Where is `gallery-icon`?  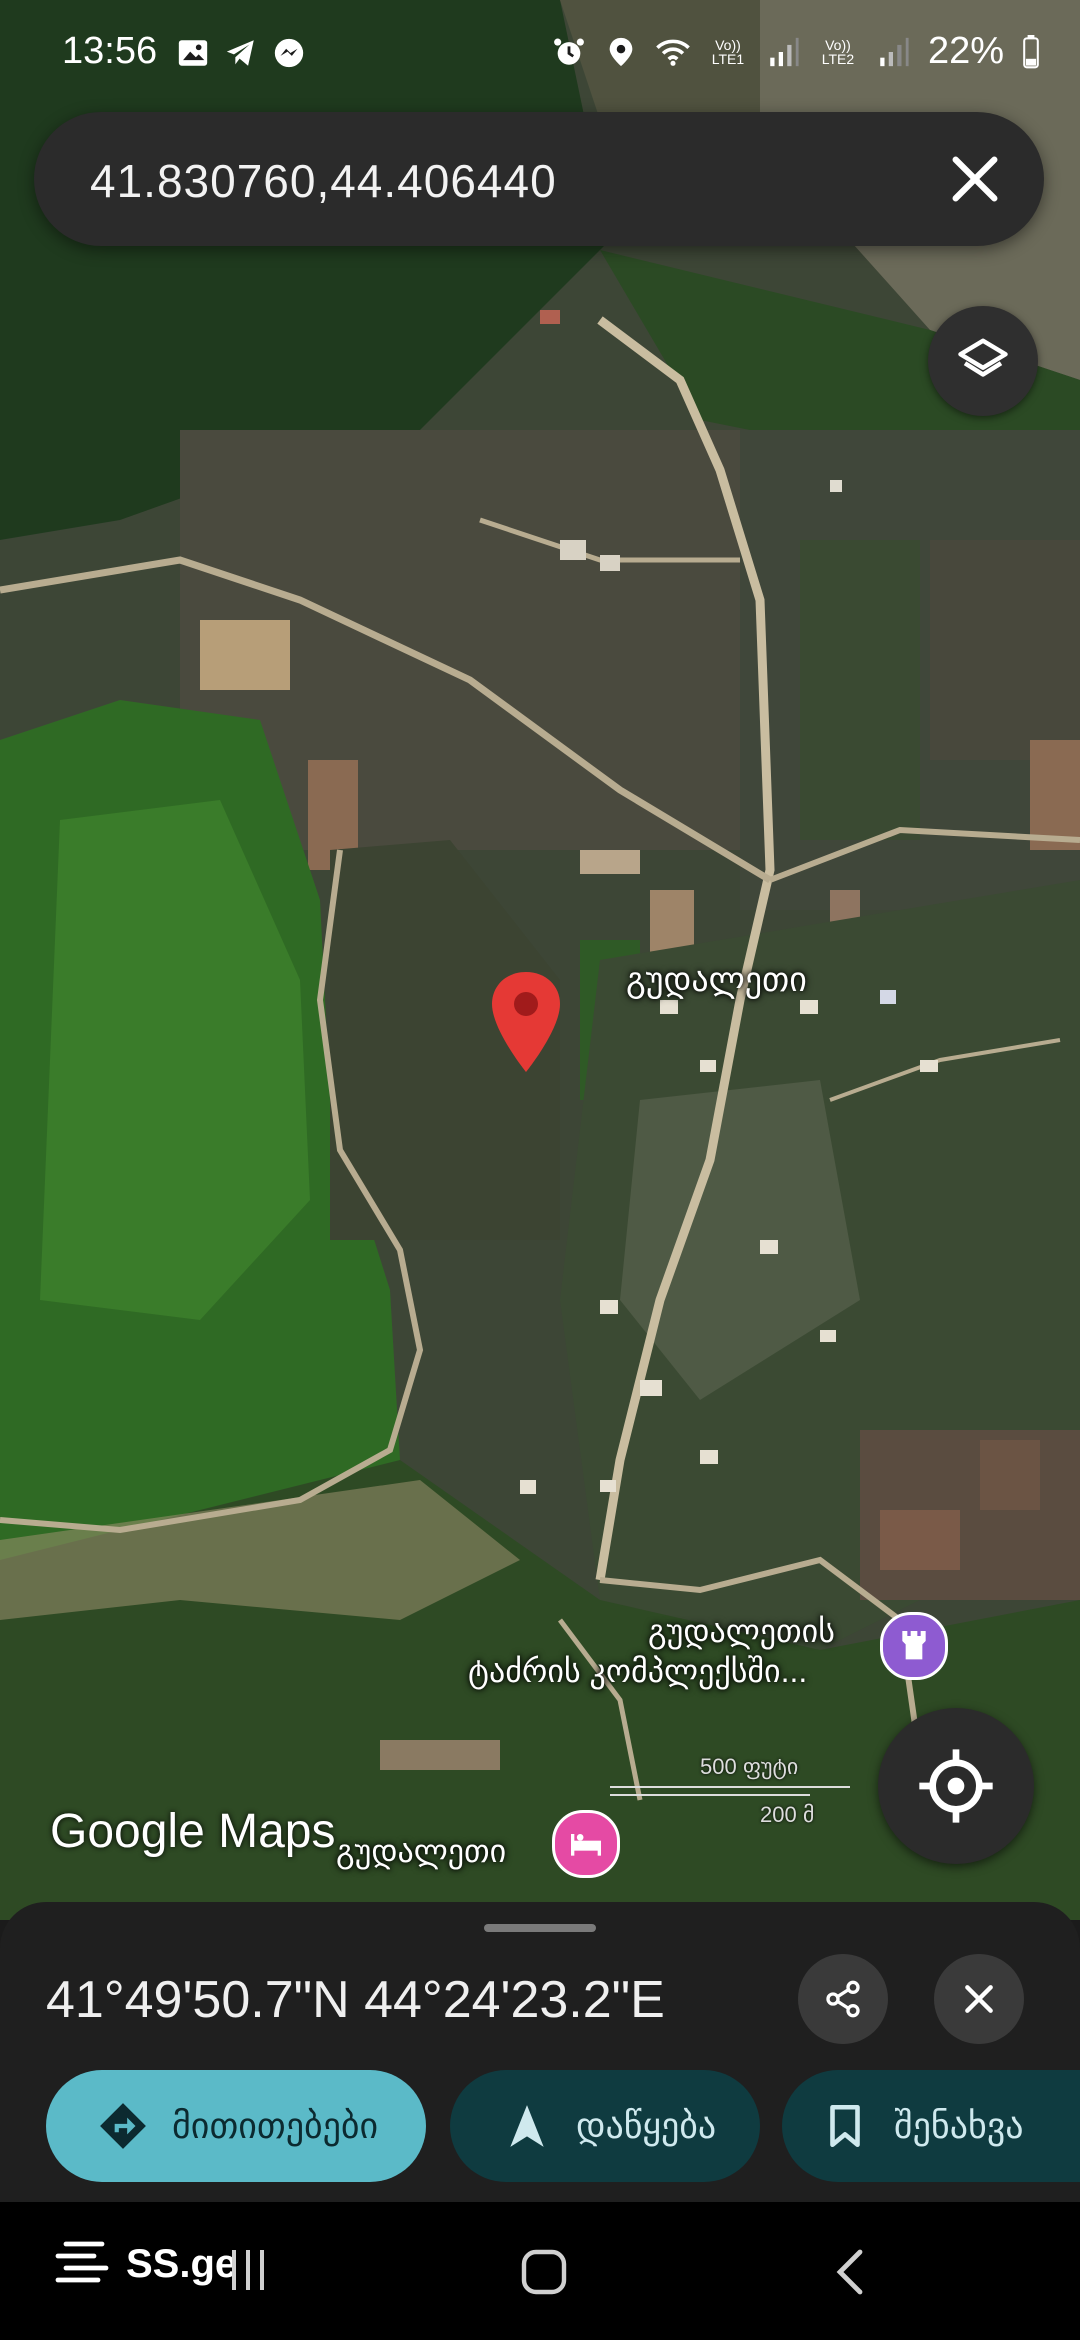
gallery-icon is located at coordinates (193, 53).